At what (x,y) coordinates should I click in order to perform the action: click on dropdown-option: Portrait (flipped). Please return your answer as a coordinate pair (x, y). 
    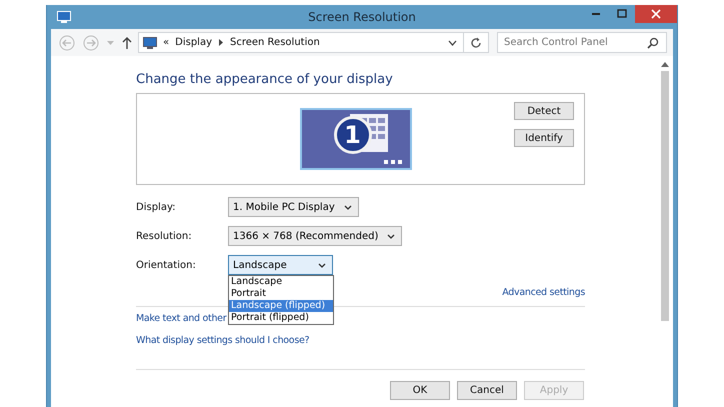
    Looking at the image, I should click on (281, 318).